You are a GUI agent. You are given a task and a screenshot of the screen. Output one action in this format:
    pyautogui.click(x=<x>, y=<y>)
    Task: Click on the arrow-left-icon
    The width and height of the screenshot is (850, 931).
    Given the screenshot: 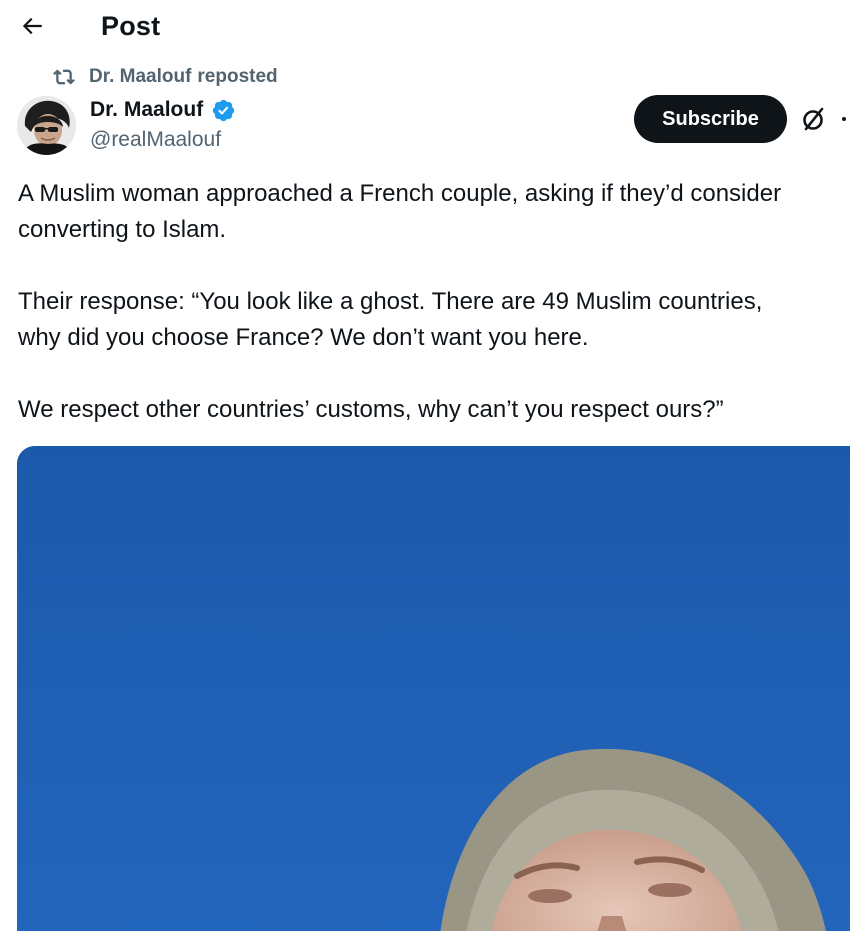 What is the action you would take?
    pyautogui.click(x=32, y=26)
    